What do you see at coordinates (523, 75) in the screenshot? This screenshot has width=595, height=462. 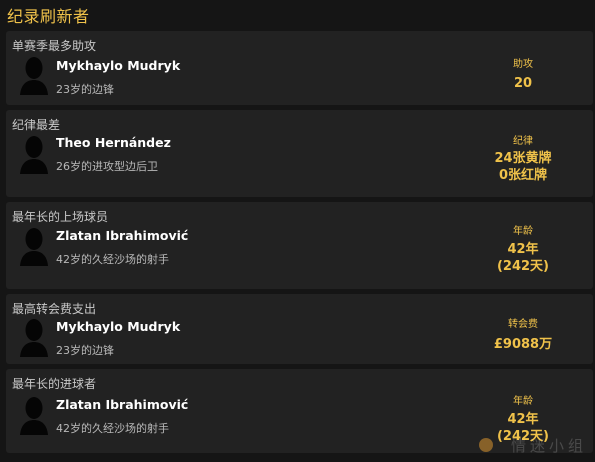 I see `record-stat: 助攻 20` at bounding box center [523, 75].